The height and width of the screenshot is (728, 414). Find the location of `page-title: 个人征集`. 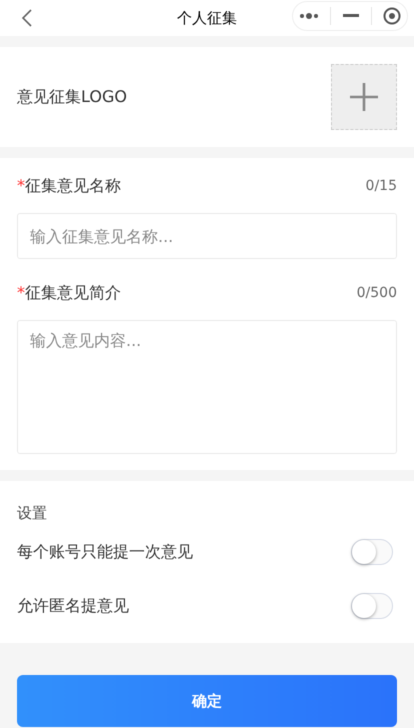

page-title: 个人征集 is located at coordinates (207, 18).